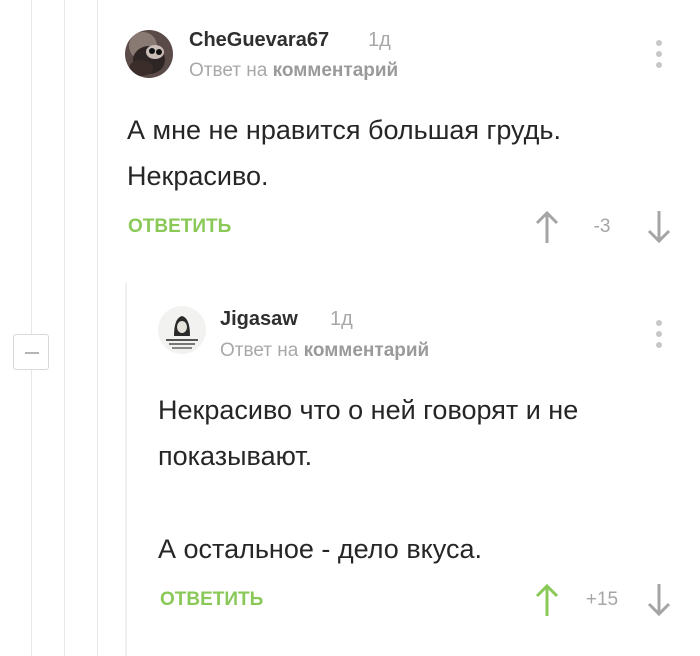  Describe the element at coordinates (344, 130) in the screenshot. I see `comment-text-line: А мне не нравится большая грудь.` at that location.